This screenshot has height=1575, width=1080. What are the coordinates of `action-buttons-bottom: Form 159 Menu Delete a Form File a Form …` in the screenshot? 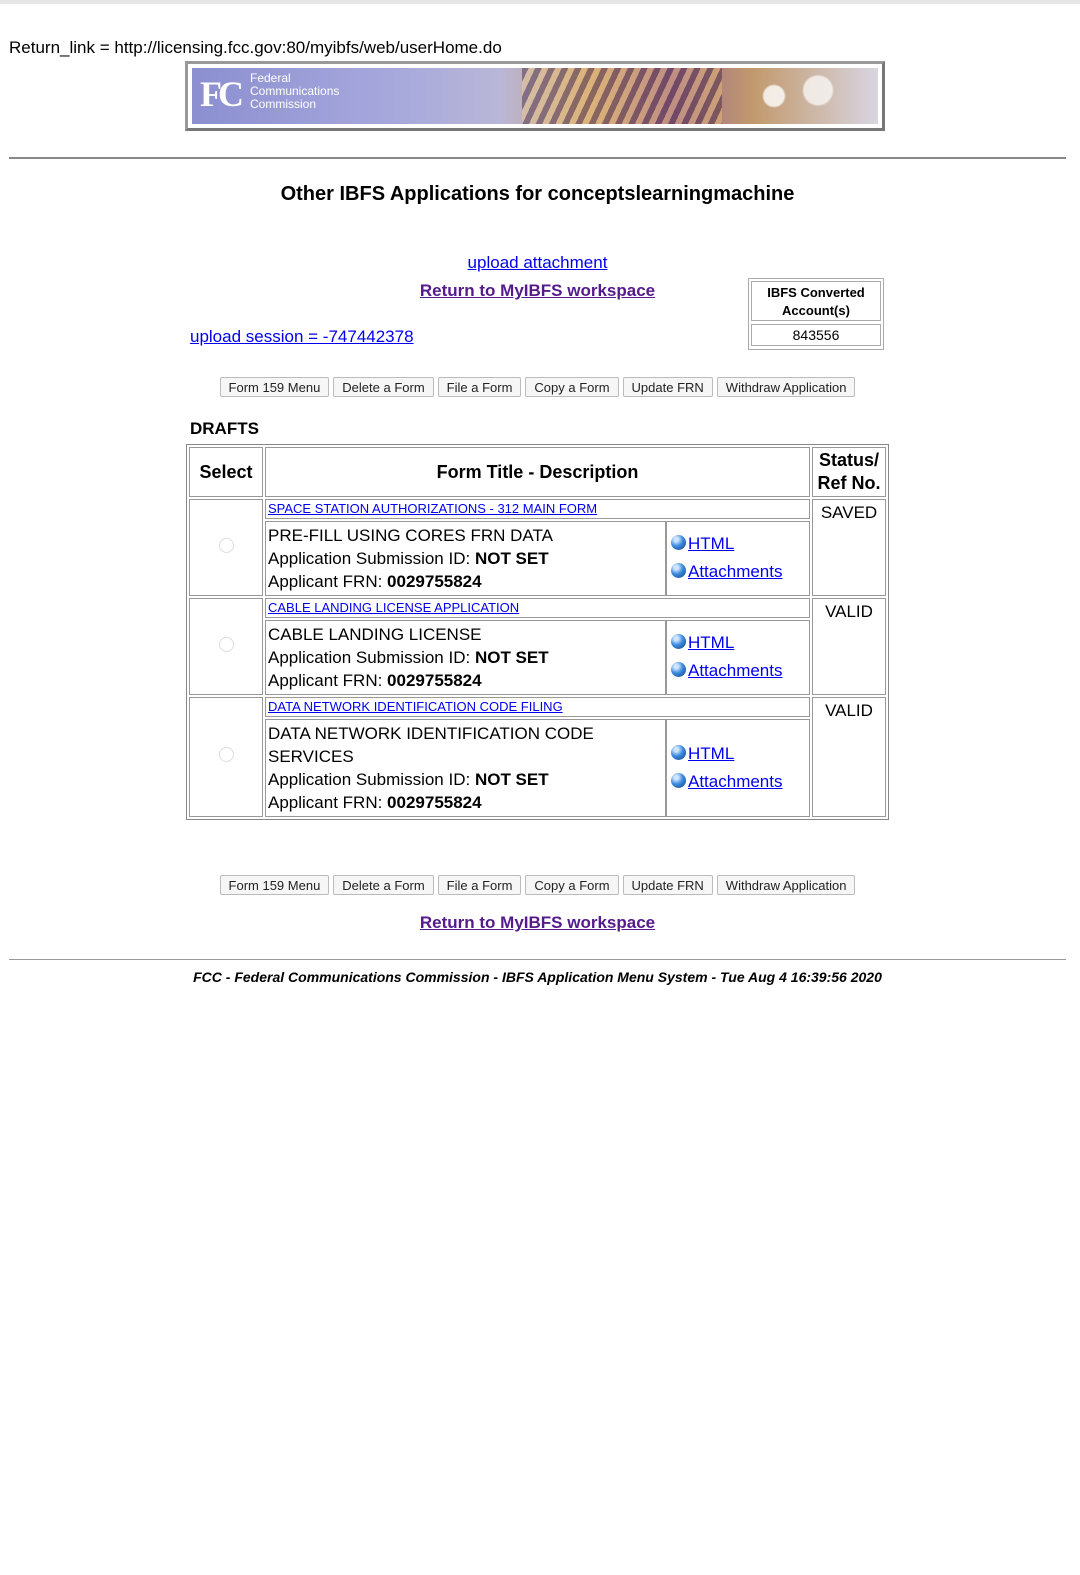 It's located at (537, 885).